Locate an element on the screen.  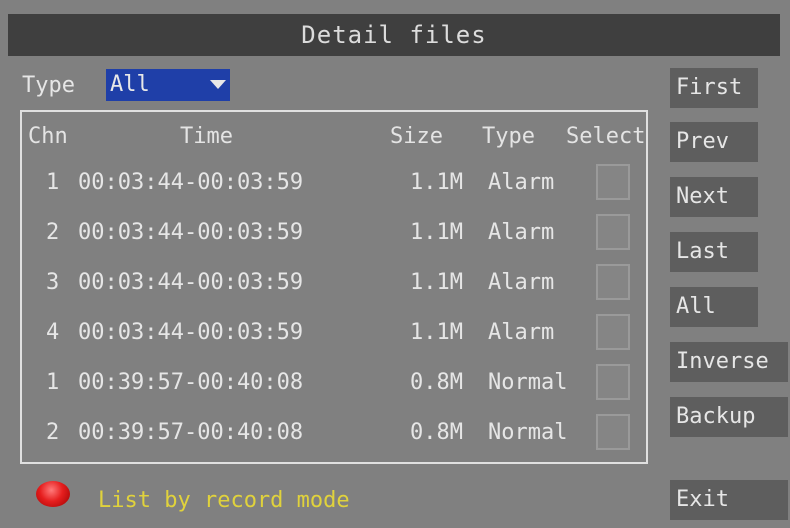
chevron-down-icon is located at coordinates (218, 85).